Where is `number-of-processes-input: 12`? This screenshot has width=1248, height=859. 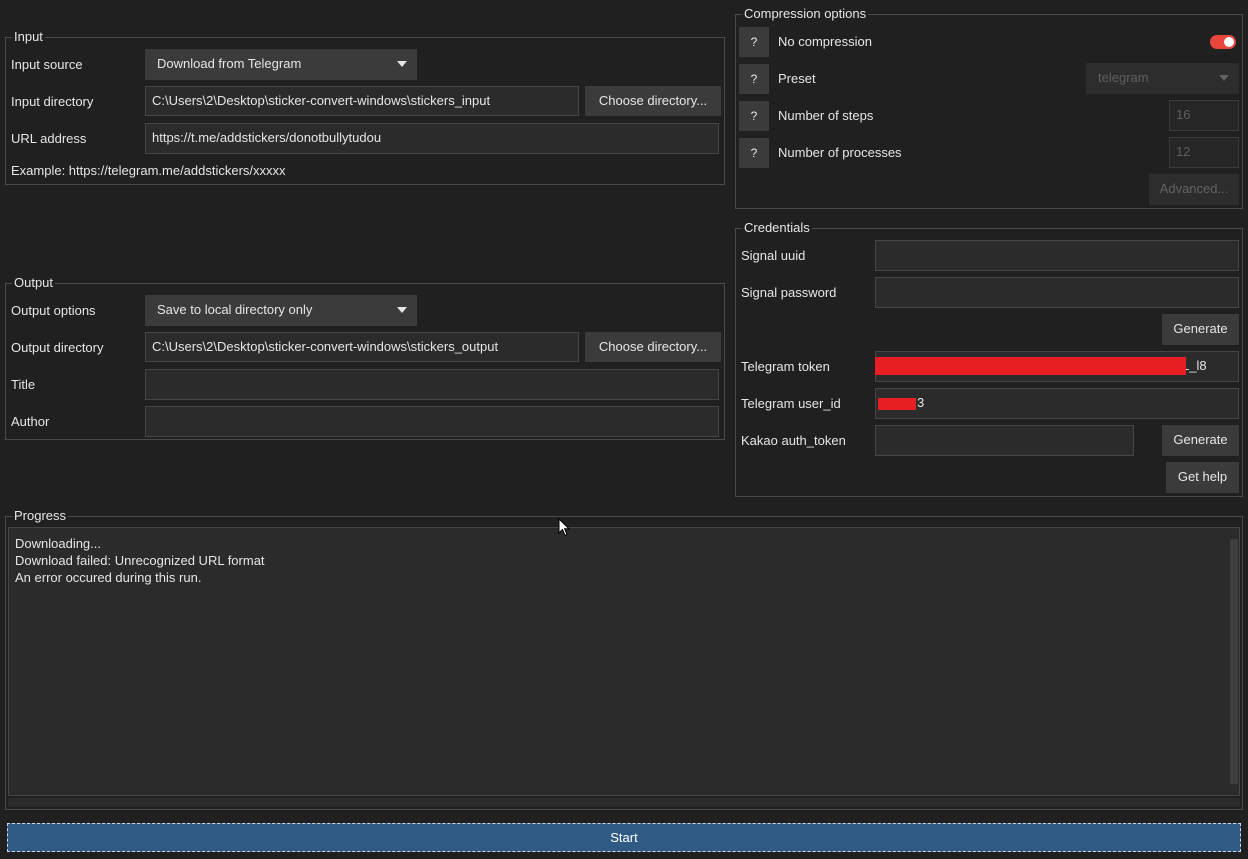 number-of-processes-input: 12 is located at coordinates (1204, 152).